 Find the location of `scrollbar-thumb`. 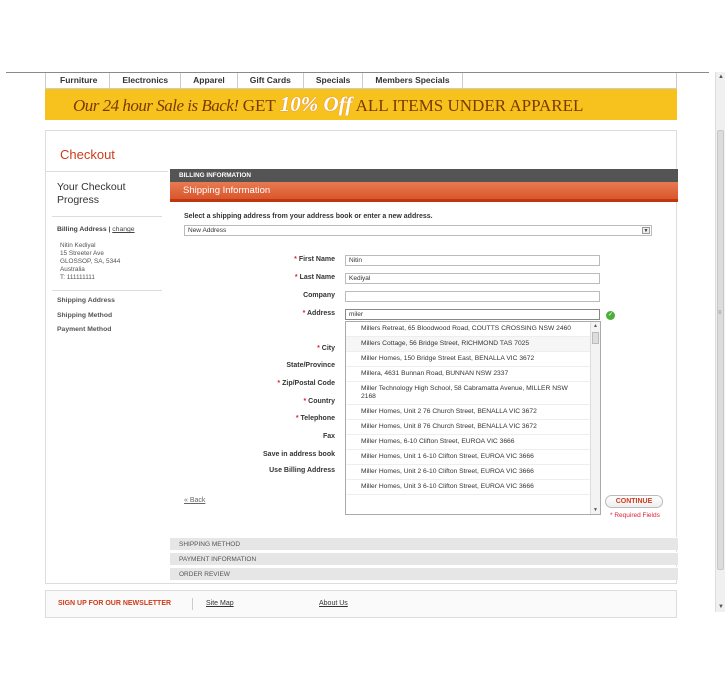

scrollbar-thumb is located at coordinates (720, 350).